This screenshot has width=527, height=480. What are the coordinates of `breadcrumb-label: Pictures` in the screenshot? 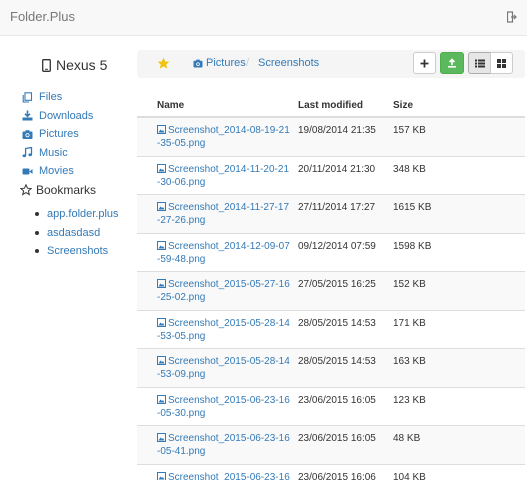 It's located at (226, 63).